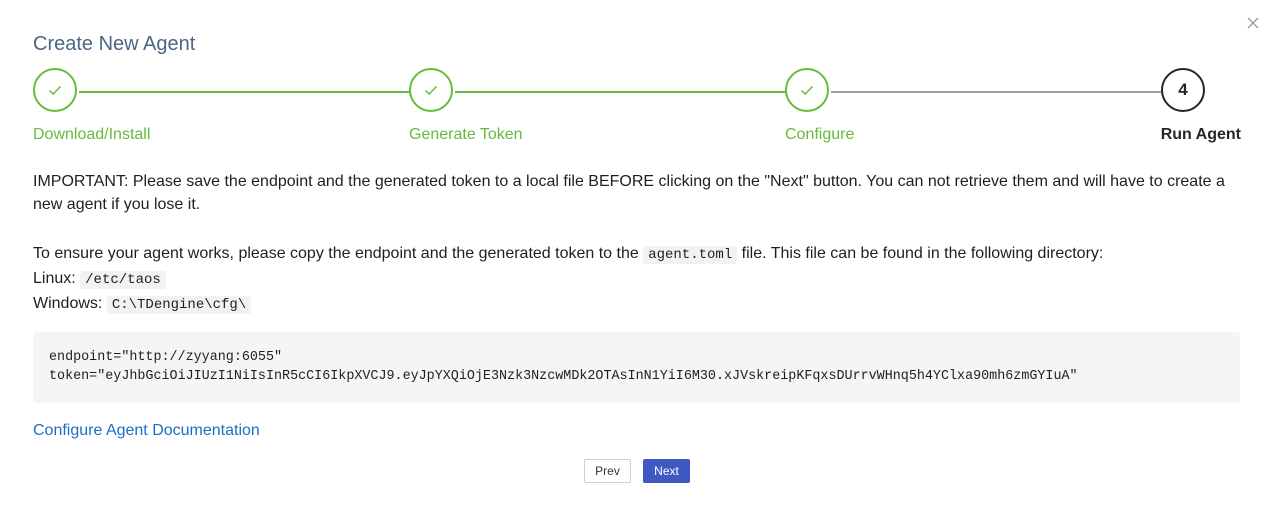  Describe the element at coordinates (638, 304) in the screenshot. I see `windows-path-row: Windows: C:\TDengine\cfg\` at that location.